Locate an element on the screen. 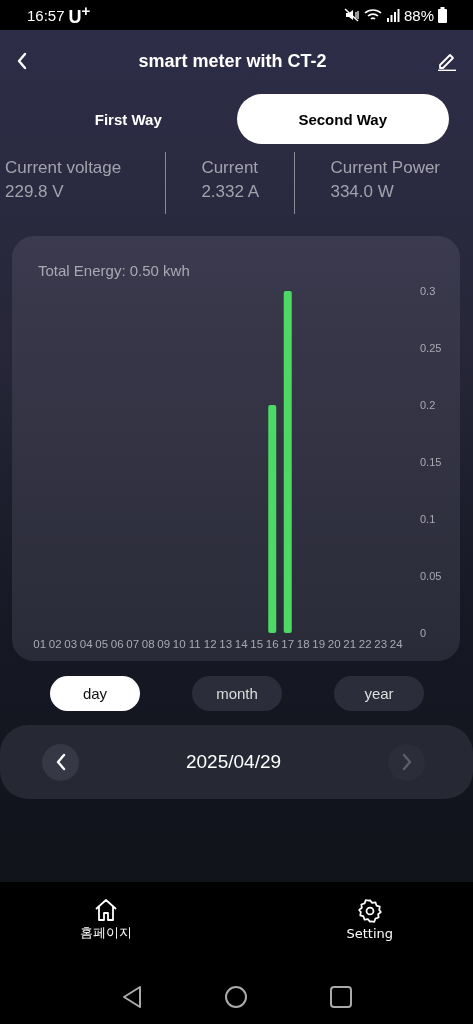  x-axis-label: 10 is located at coordinates (179, 644).